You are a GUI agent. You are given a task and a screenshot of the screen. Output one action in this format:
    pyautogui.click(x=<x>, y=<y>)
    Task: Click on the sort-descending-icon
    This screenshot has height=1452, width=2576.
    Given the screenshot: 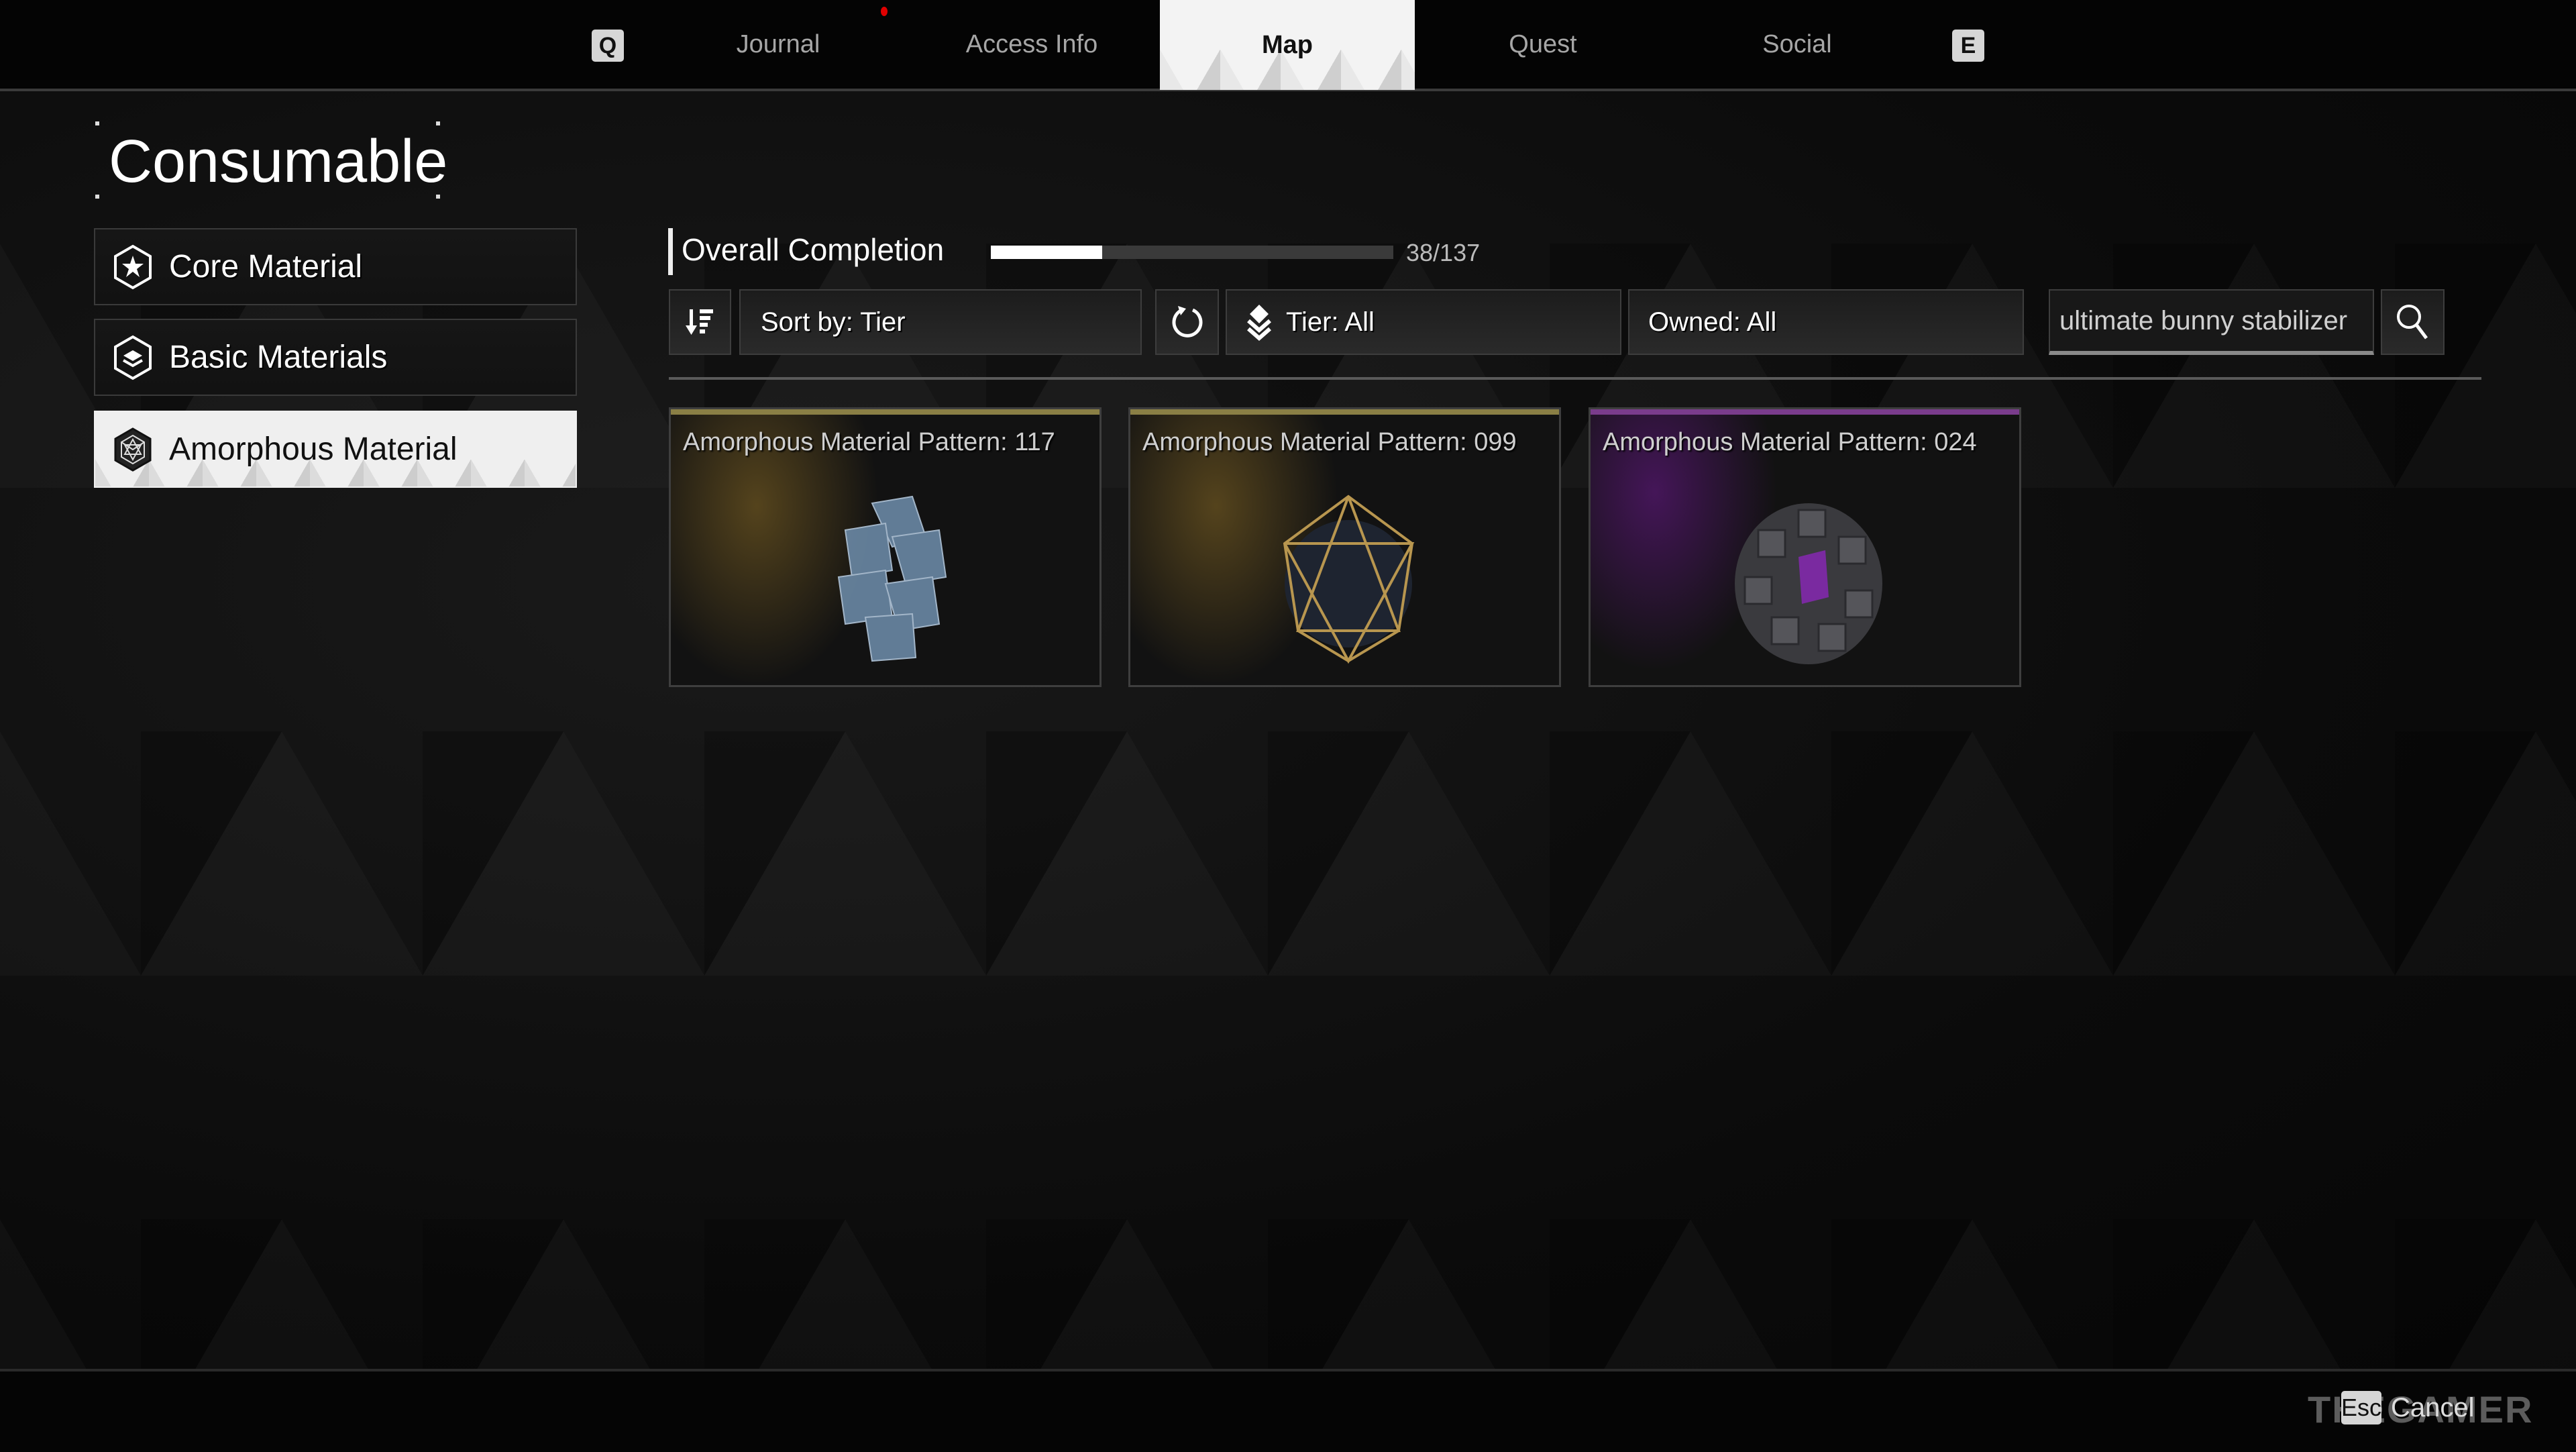 What is the action you would take?
    pyautogui.click(x=699, y=322)
    